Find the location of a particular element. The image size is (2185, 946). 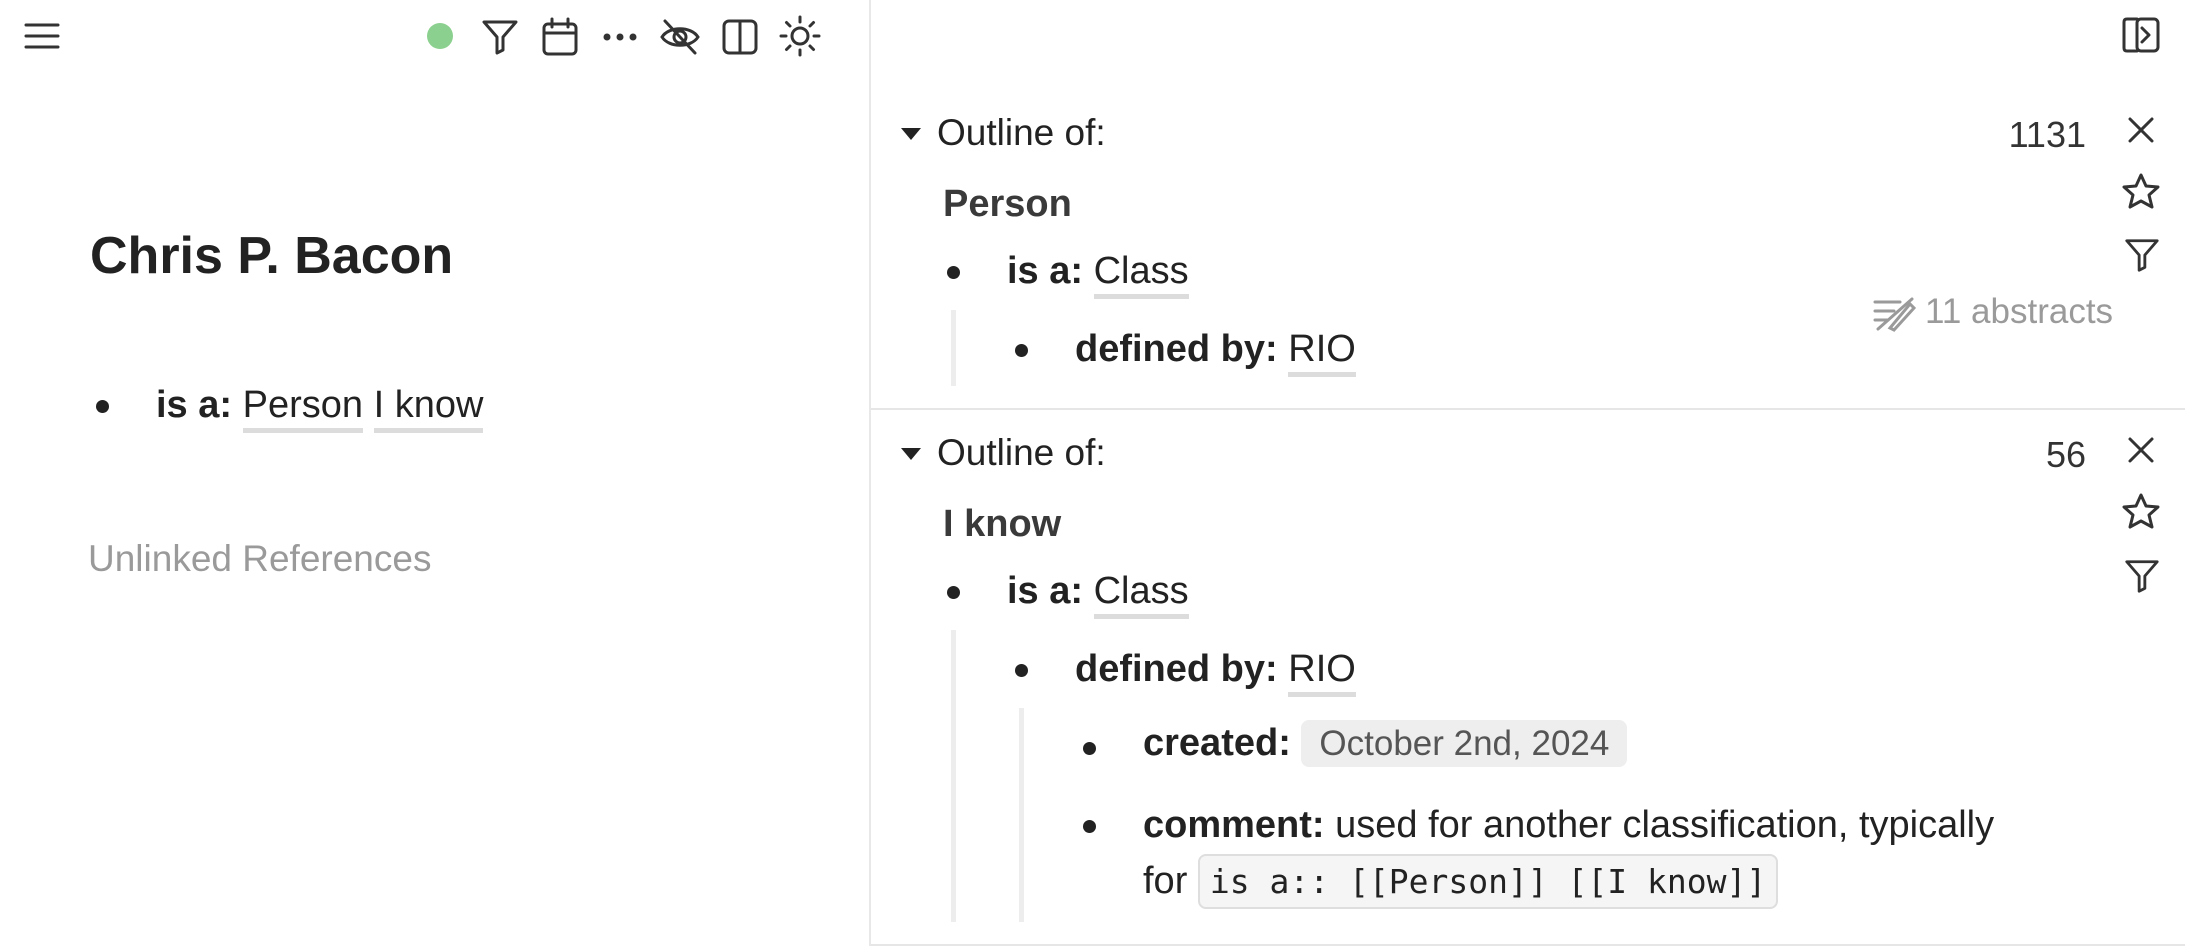

close-sidebar-icon is located at coordinates (2141, 35).